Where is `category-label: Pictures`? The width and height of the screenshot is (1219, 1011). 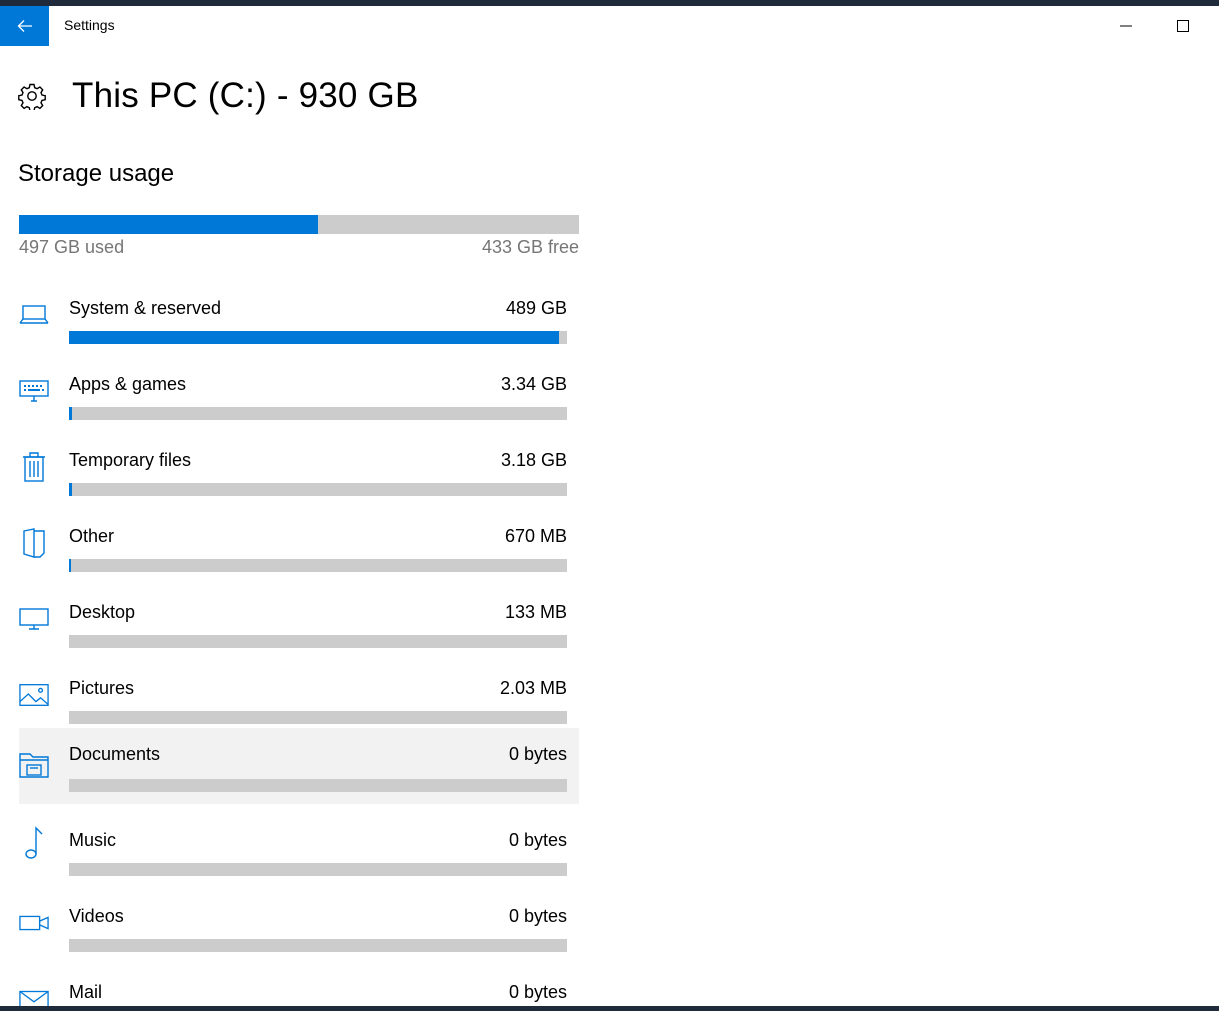 category-label: Pictures is located at coordinates (102, 688).